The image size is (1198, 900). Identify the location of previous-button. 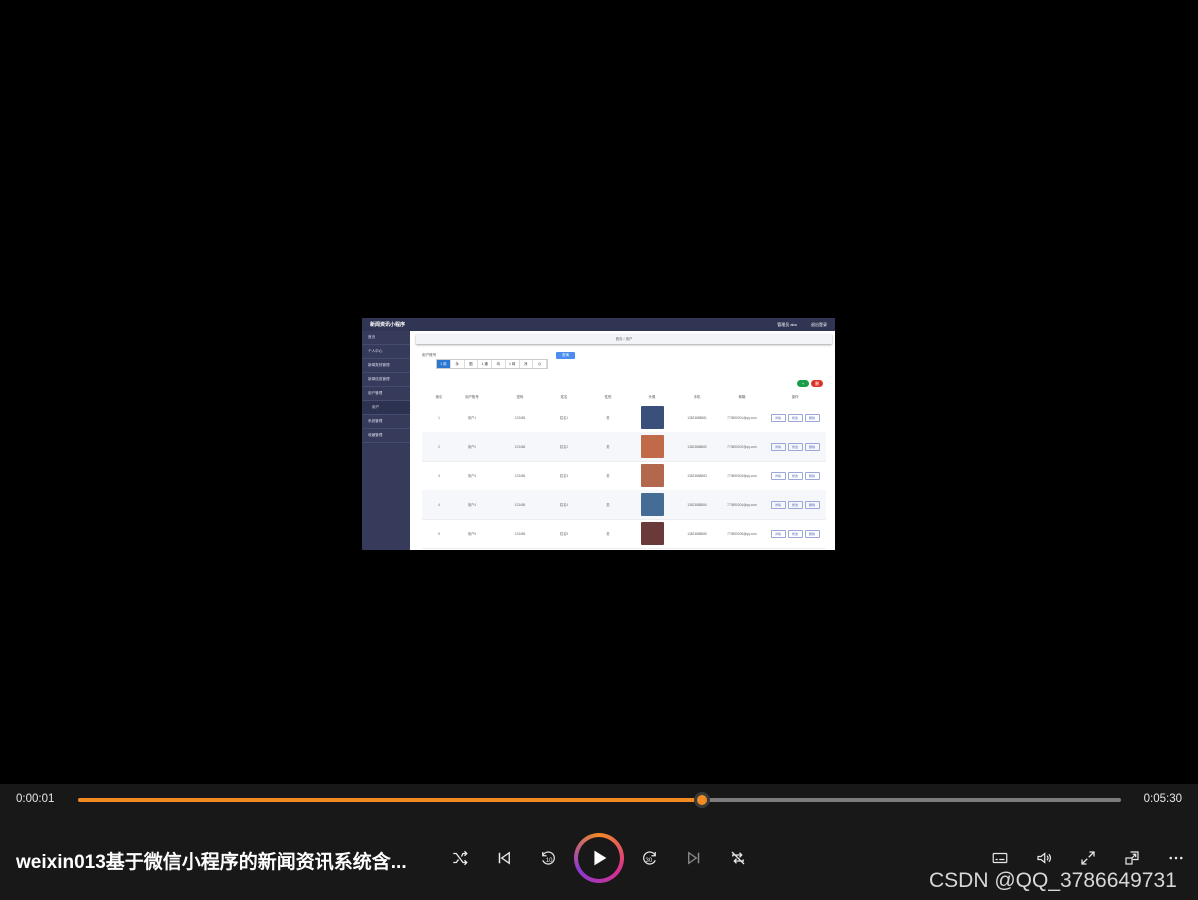
(504, 858).